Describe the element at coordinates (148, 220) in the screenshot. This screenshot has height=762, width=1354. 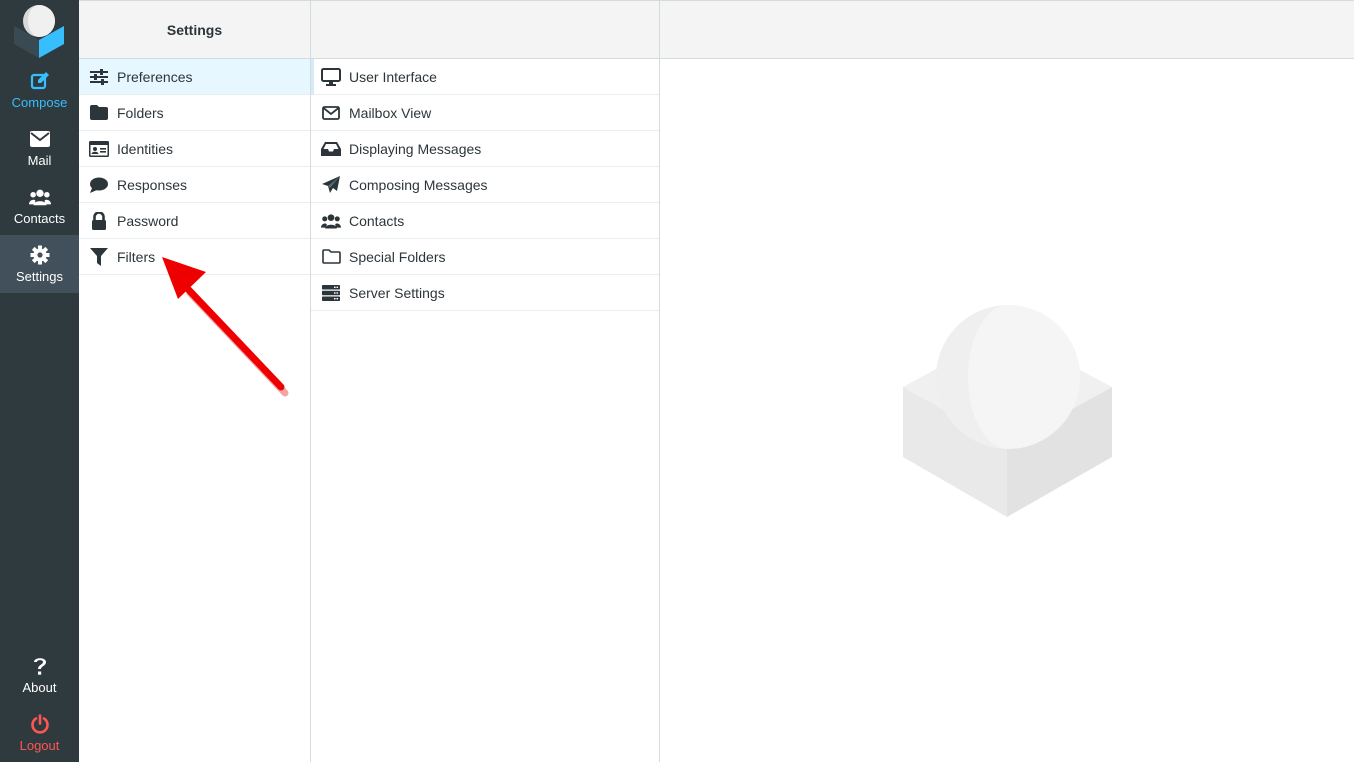
I see `settings-item-label: Password` at that location.